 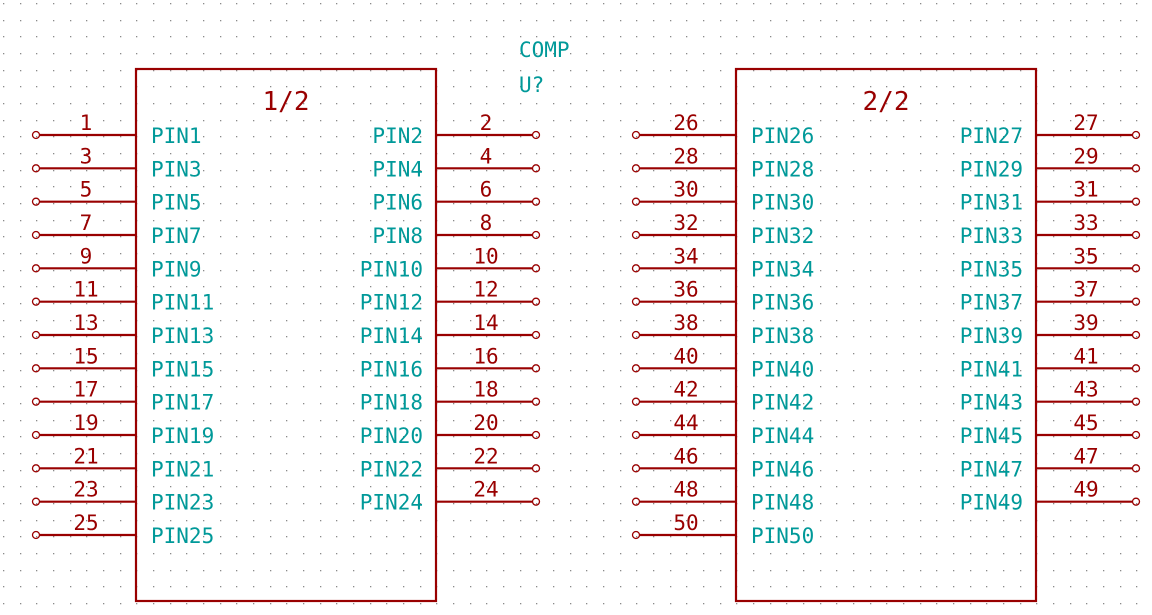 What do you see at coordinates (176, 136) in the screenshot?
I see `pin-name: PIN1` at bounding box center [176, 136].